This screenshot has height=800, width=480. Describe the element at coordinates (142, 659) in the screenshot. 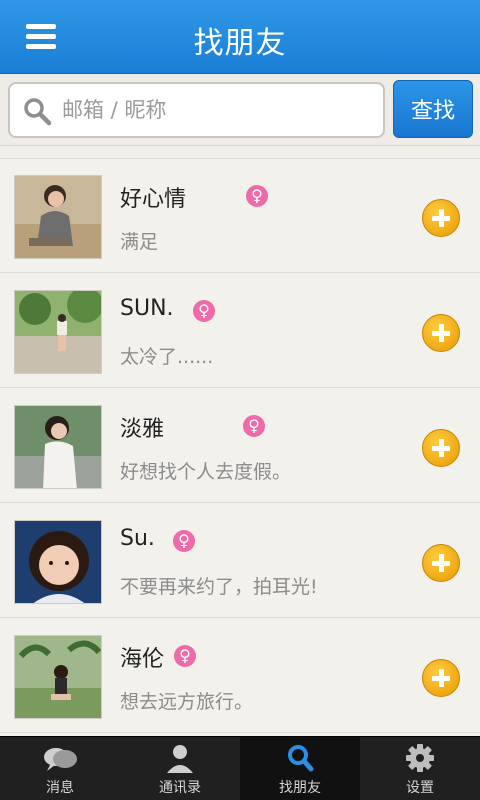

I see `friend-name: 海伦` at that location.